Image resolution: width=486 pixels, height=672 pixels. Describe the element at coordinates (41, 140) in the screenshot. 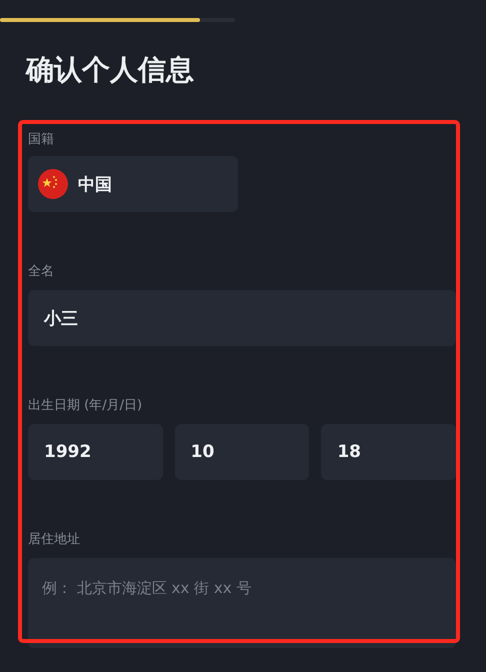

I see `field-label: 国籍` at that location.